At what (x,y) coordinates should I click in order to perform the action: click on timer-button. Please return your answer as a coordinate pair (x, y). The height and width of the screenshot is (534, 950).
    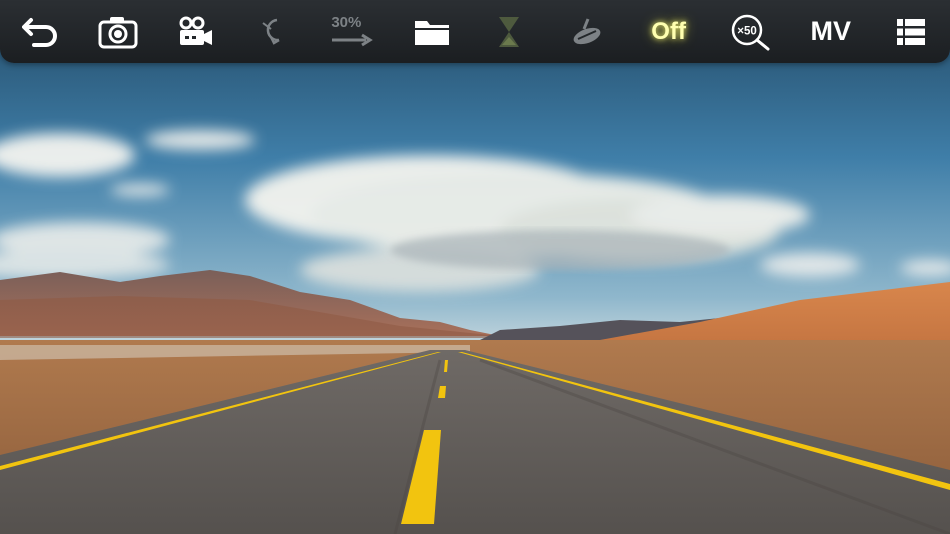
    Looking at the image, I should click on (509, 32).